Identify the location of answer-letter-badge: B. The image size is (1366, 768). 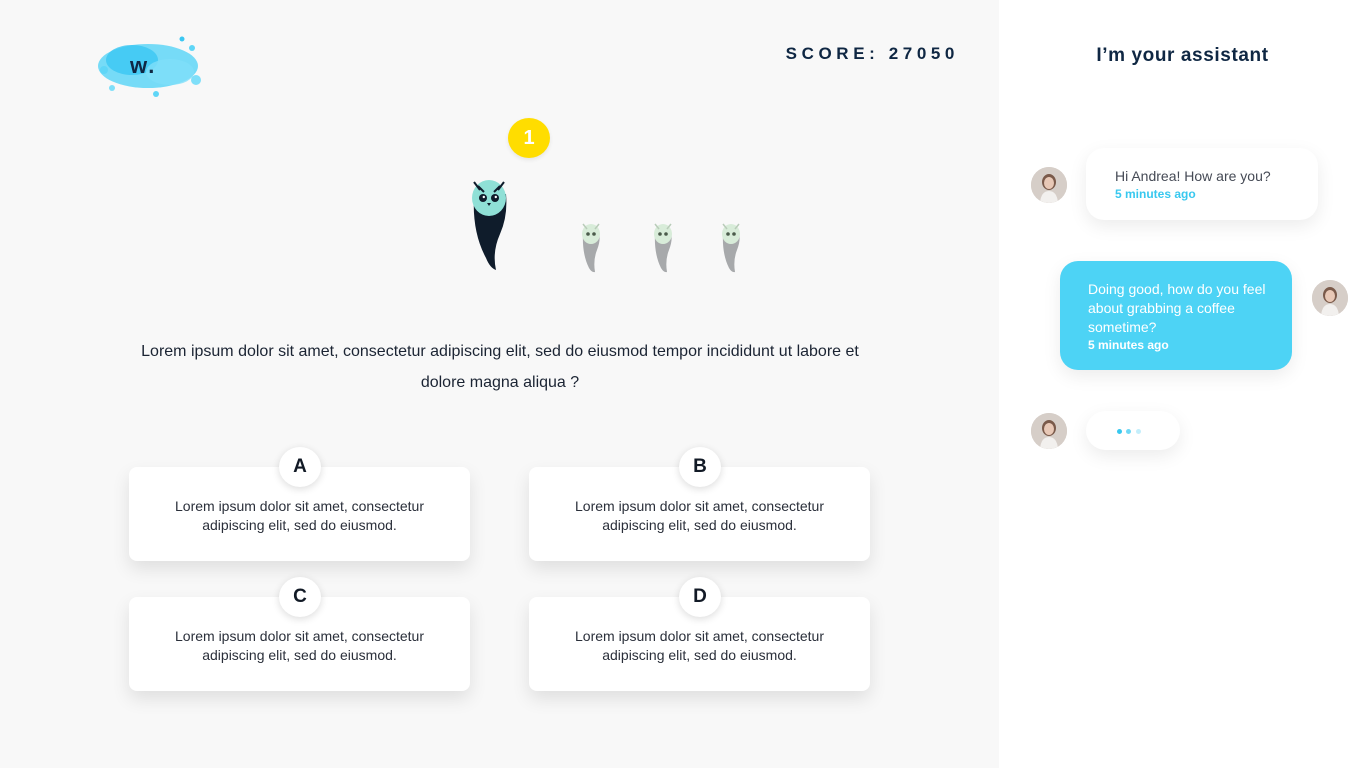
(700, 467).